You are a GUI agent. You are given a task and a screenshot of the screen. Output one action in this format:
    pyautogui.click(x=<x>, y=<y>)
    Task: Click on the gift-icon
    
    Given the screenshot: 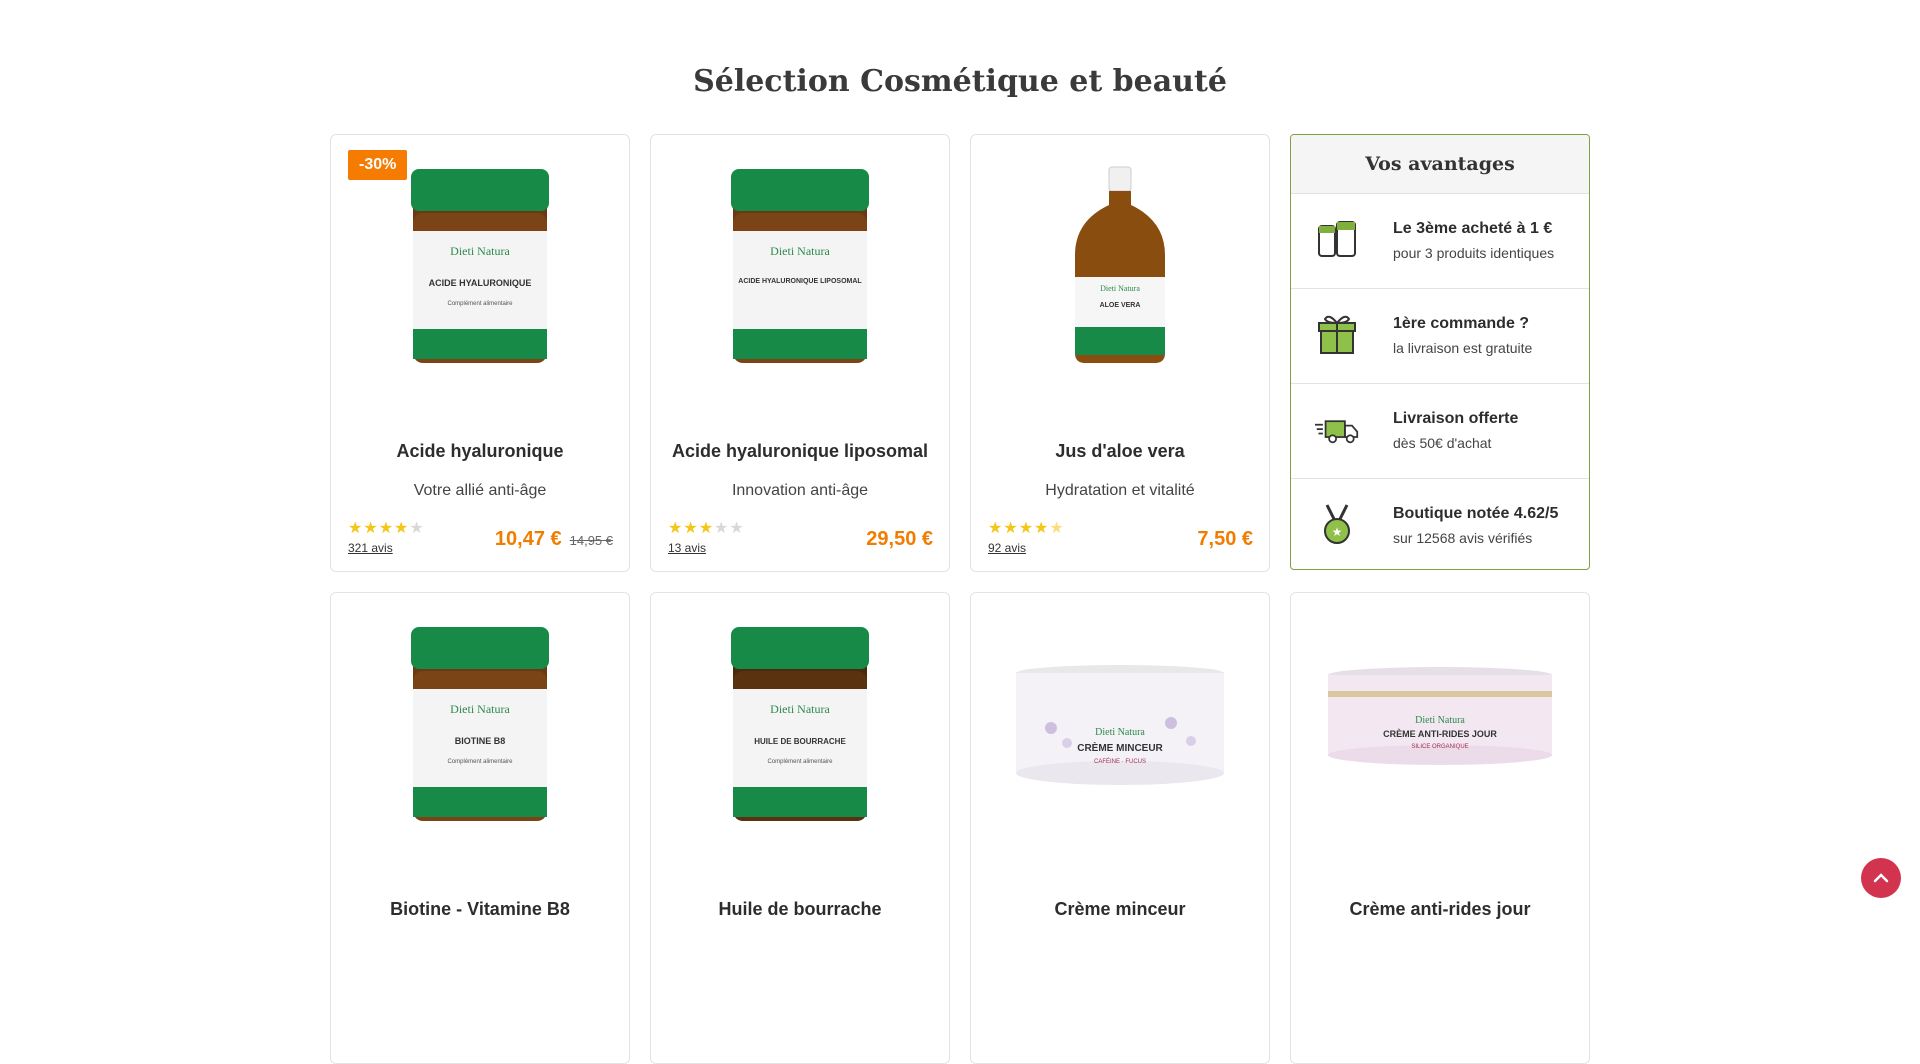 What is the action you would take?
    pyautogui.click(x=1337, y=334)
    